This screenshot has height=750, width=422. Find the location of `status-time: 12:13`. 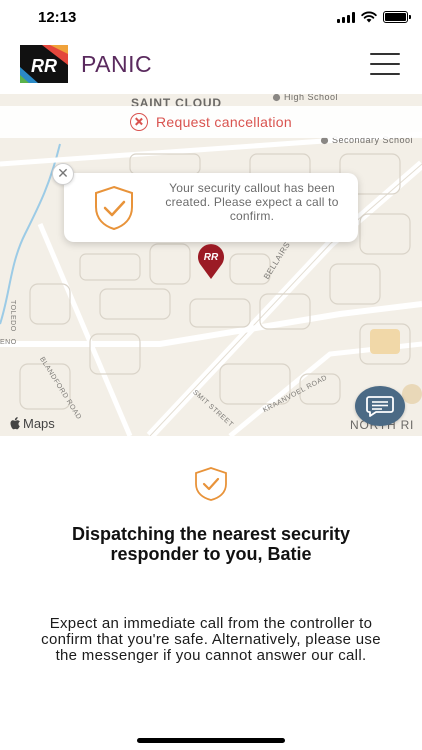

status-time: 12:13 is located at coordinates (57, 17).